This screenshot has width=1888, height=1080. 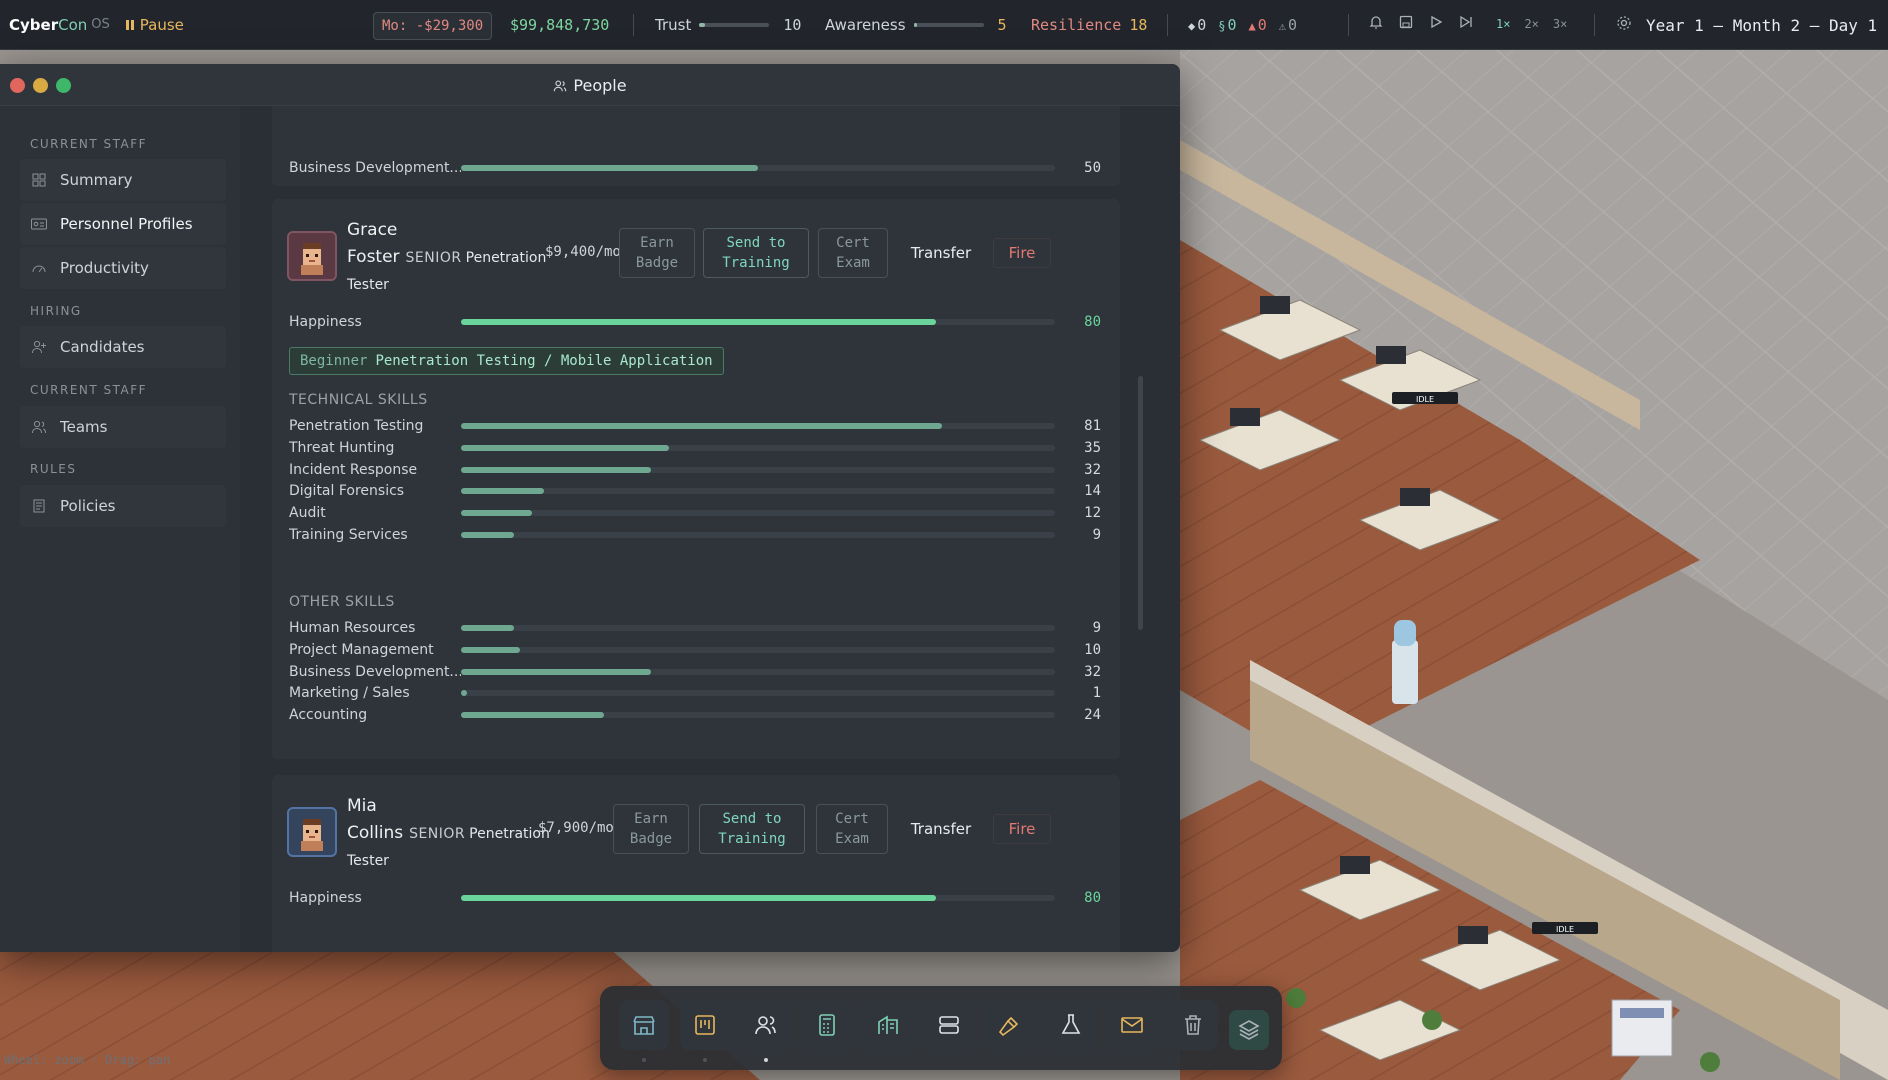 I want to click on layers-icon, so click(x=1249, y=1030).